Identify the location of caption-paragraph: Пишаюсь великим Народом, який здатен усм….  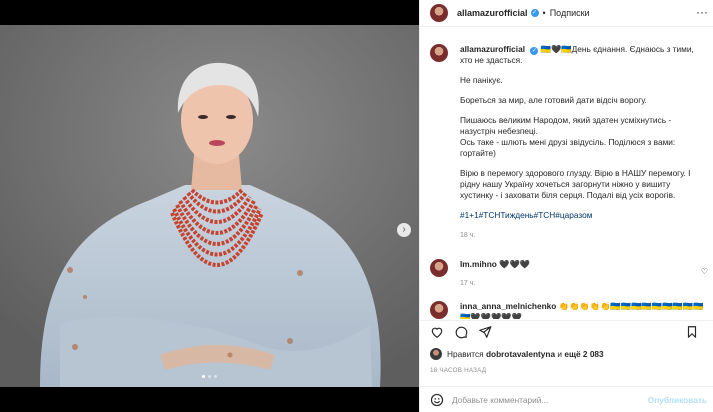
(568, 136).